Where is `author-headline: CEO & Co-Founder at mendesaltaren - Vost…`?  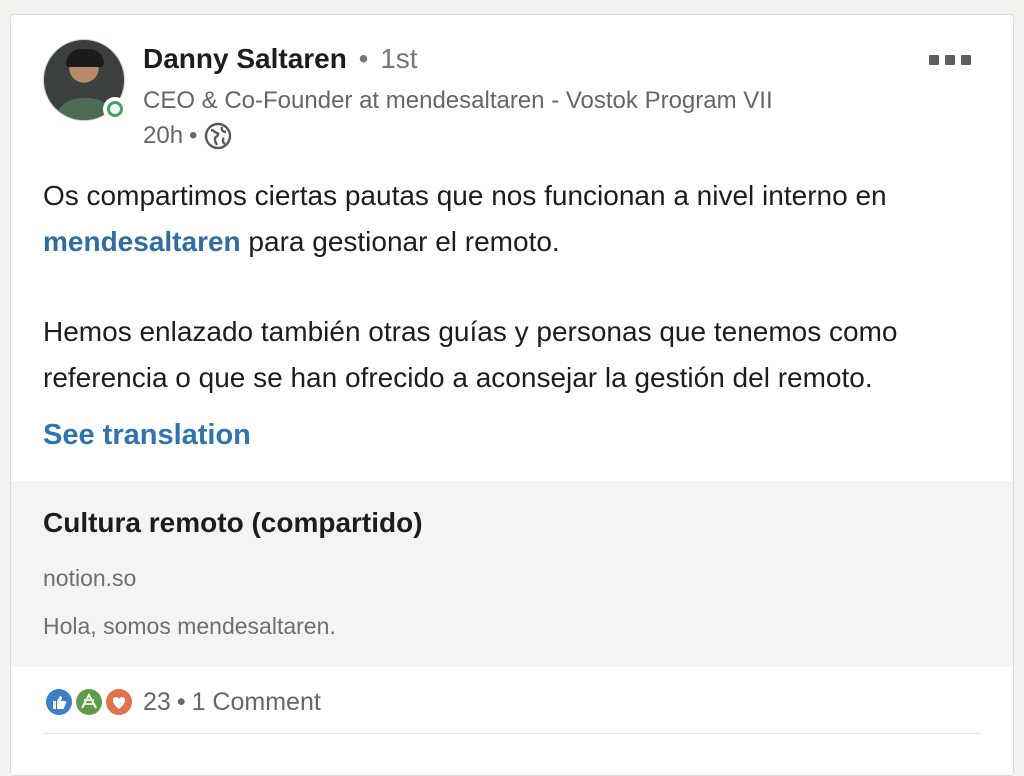 author-headline: CEO & Co-Founder at mendesaltaren - Vost… is located at coordinates (458, 100).